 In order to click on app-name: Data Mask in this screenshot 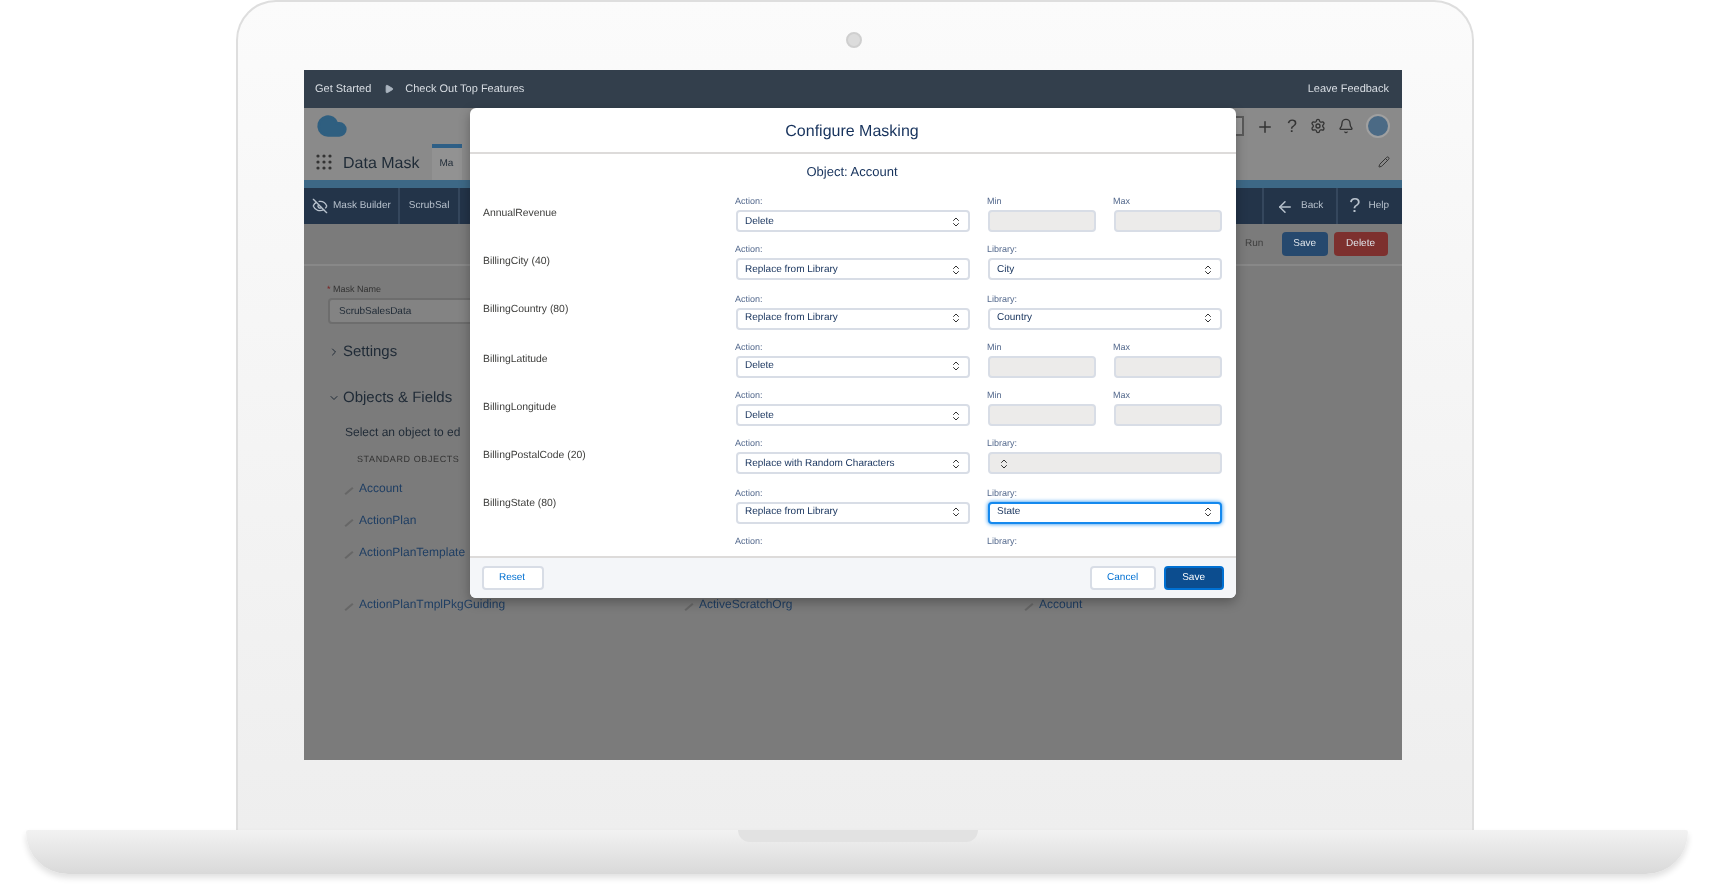, I will do `click(381, 162)`.